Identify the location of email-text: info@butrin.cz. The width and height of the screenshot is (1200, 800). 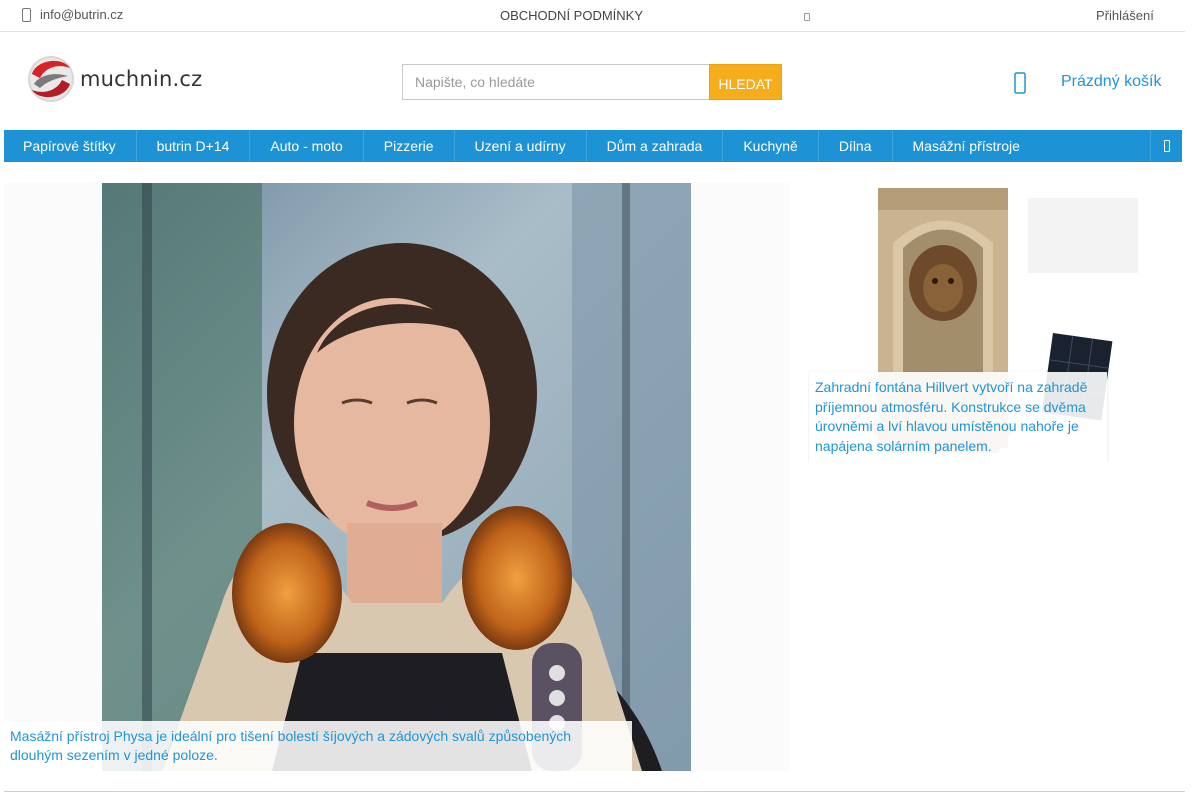
(81, 14).